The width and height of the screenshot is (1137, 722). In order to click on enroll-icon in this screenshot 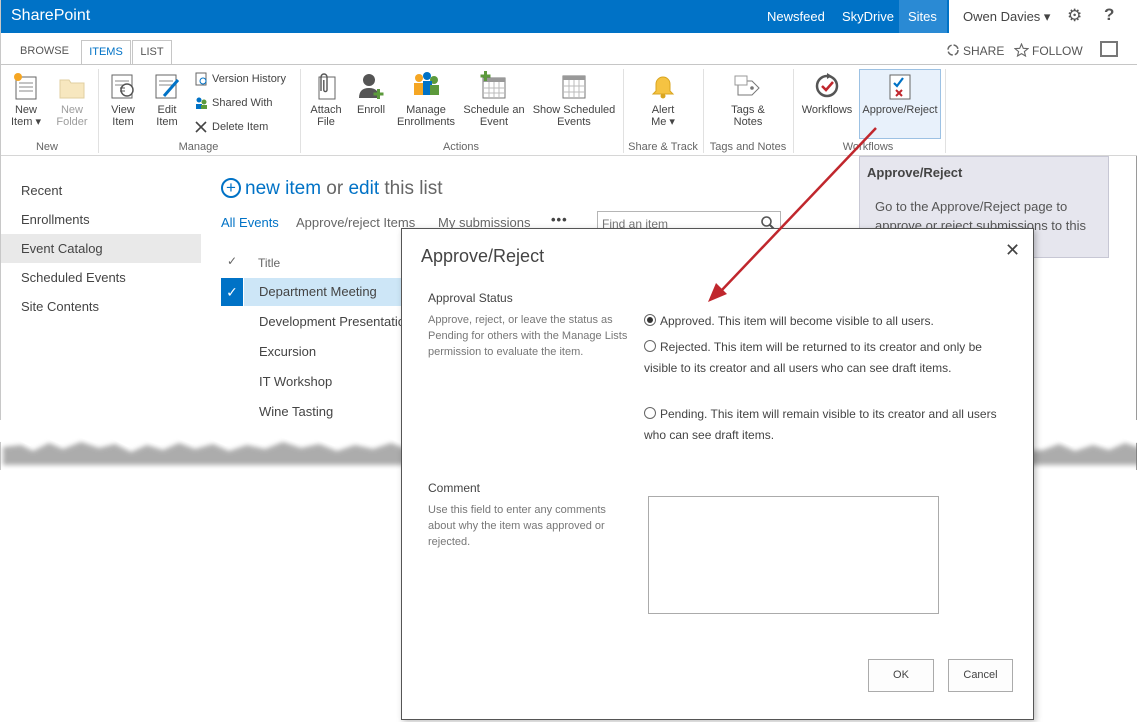, I will do `click(371, 86)`.